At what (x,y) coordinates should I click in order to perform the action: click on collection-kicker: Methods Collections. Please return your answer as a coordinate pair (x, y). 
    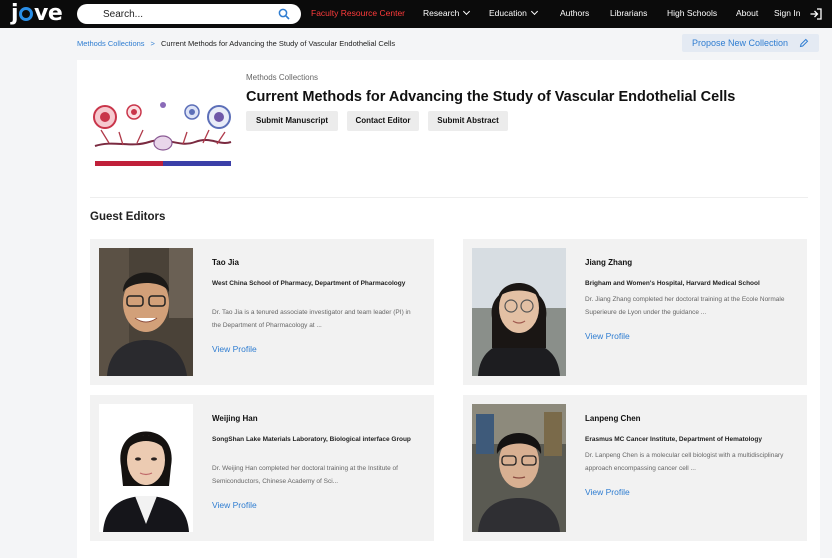
    Looking at the image, I should click on (282, 77).